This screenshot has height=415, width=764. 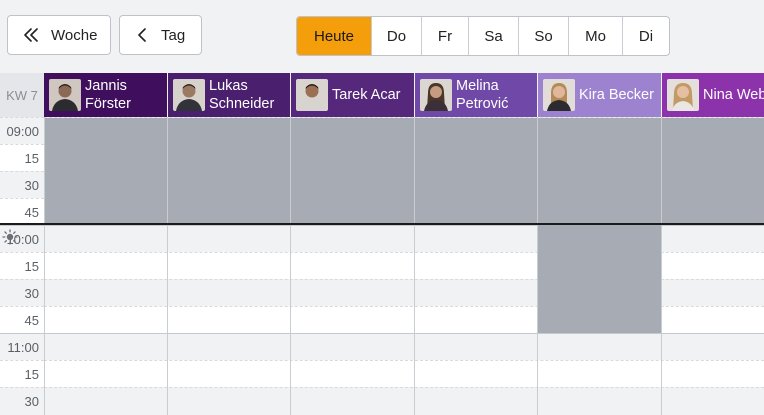 I want to click on segment-monday: Mo, so click(x=595, y=36).